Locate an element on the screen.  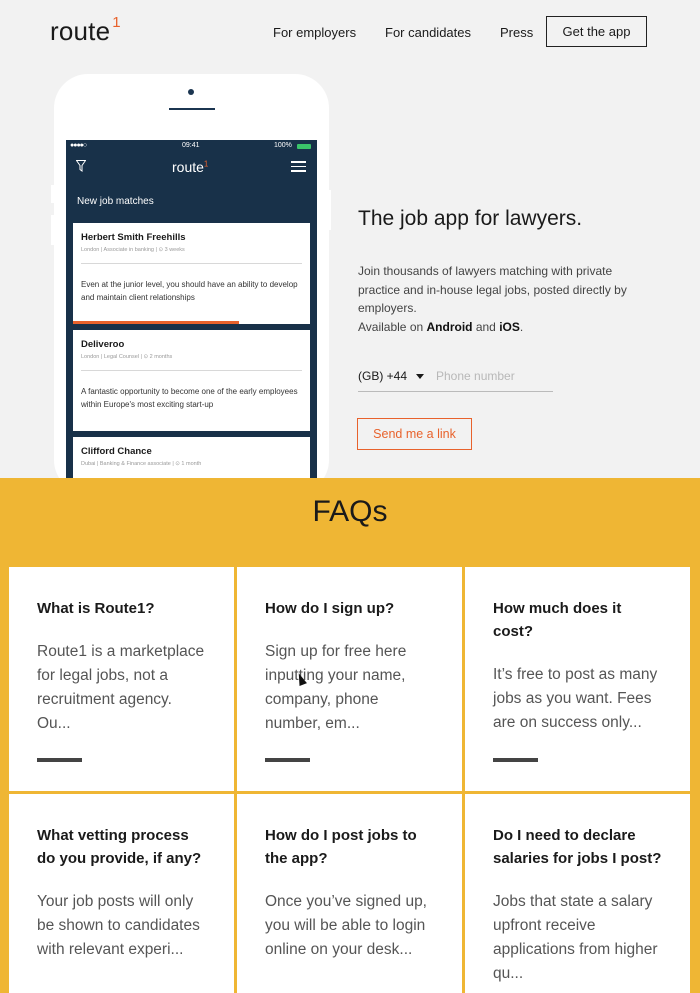
hero-title: The job app for lawyers. is located at coordinates (470, 218).